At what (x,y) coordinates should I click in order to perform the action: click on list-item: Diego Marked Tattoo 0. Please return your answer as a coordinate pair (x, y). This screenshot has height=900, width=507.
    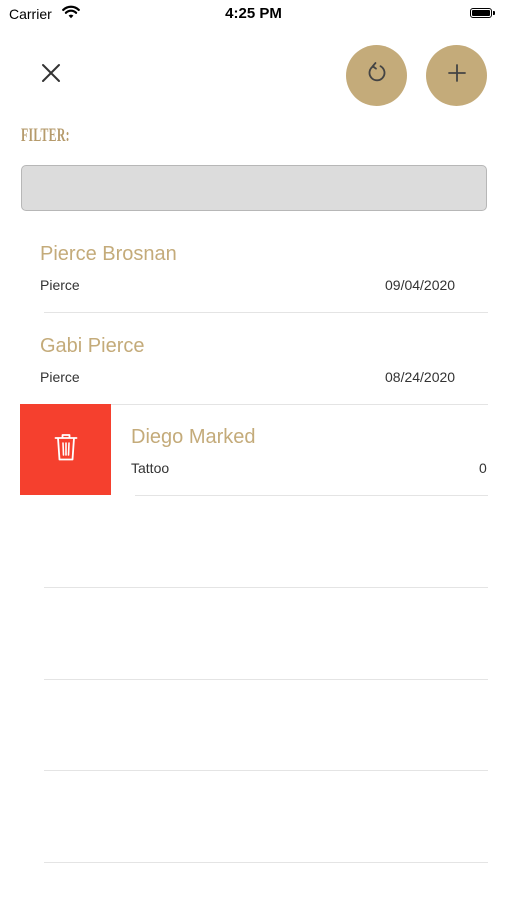
    Looking at the image, I should click on (309, 449).